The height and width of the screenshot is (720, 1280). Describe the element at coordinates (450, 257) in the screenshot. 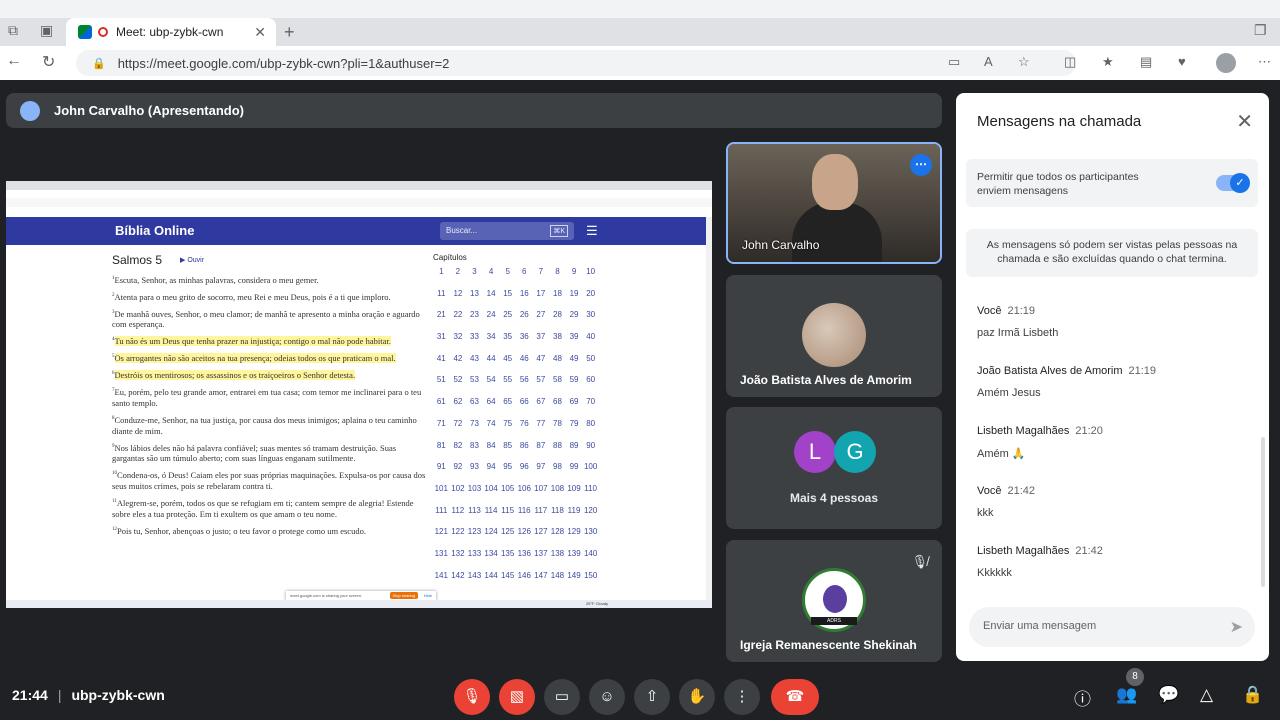

I see `chapters-heading: Capítulos` at that location.